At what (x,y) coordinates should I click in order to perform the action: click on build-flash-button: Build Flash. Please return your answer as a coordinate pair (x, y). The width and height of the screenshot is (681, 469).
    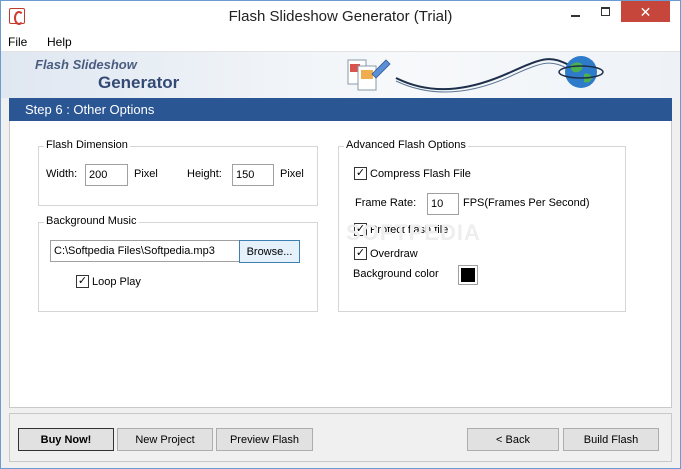
    Looking at the image, I should click on (611, 439).